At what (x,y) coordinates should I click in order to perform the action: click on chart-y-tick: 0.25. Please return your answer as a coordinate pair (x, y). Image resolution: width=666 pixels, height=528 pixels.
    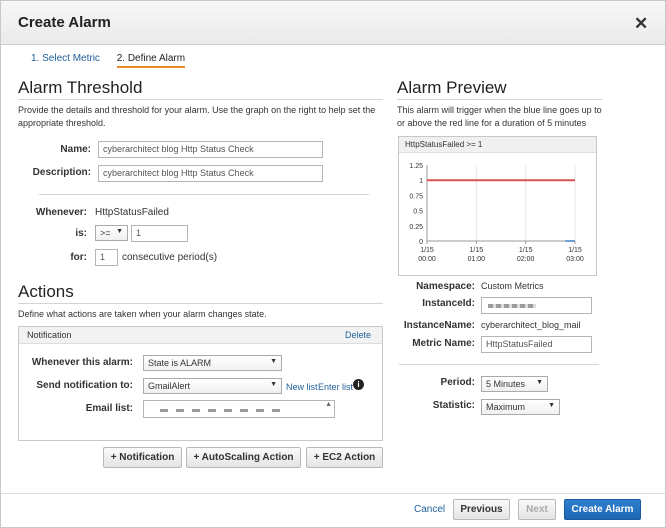
    Looking at the image, I should click on (416, 227).